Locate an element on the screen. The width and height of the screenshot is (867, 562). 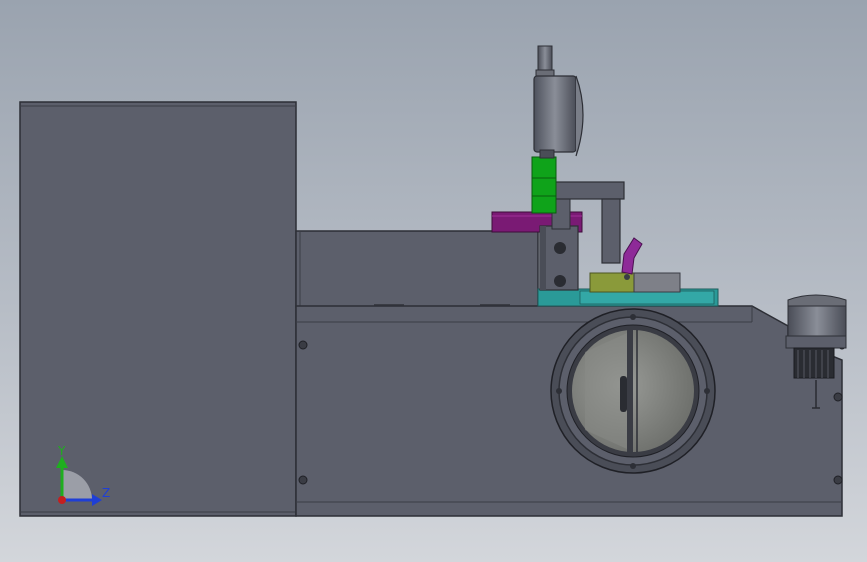
y-axis-label: Y is located at coordinates (61, 451).